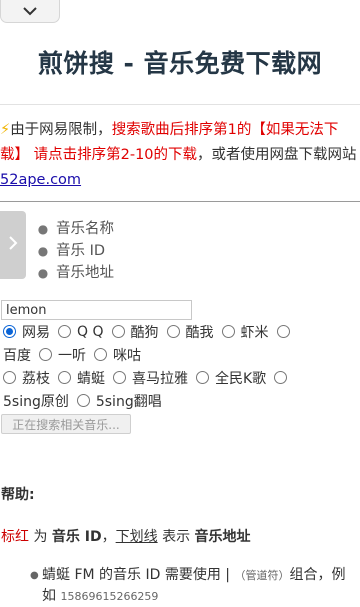 Image resolution: width=360 pixels, height=607 pixels. What do you see at coordinates (18, 495) in the screenshot?
I see `help-title: 帮助:` at bounding box center [18, 495].